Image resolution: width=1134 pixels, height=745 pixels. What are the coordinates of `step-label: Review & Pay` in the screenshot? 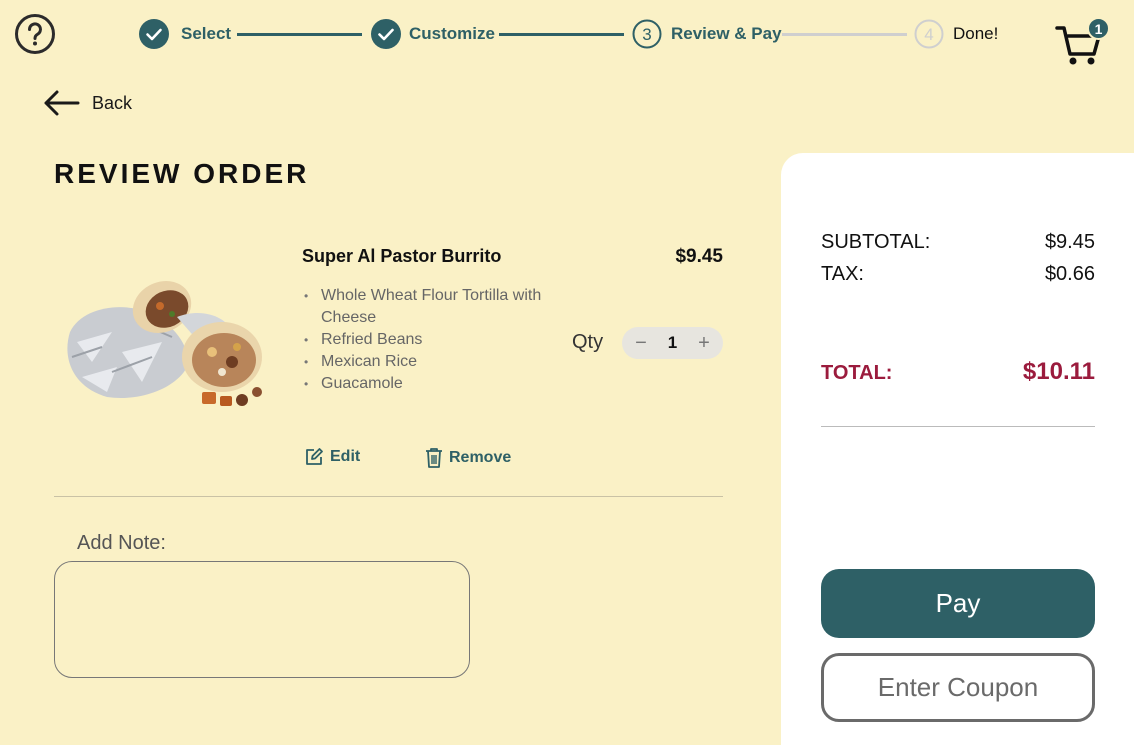 It's located at (726, 33).